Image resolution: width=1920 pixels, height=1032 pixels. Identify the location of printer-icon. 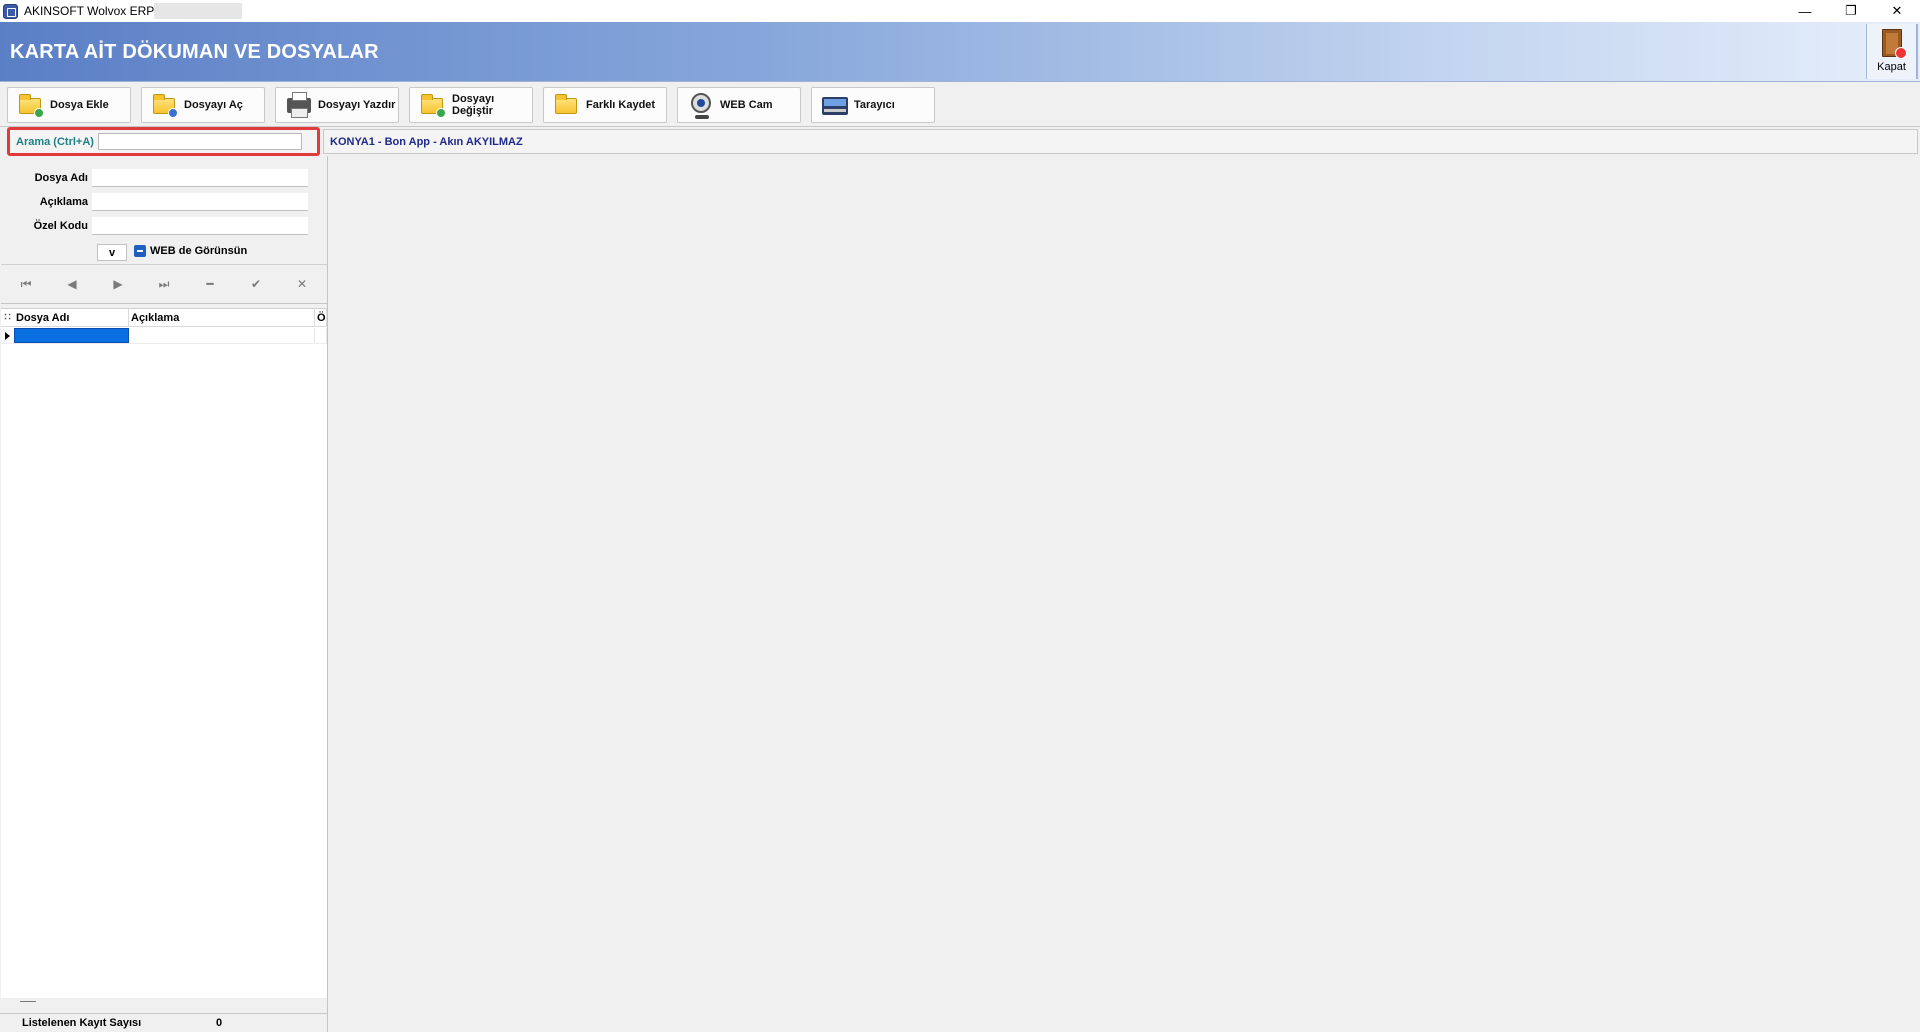
(299, 105).